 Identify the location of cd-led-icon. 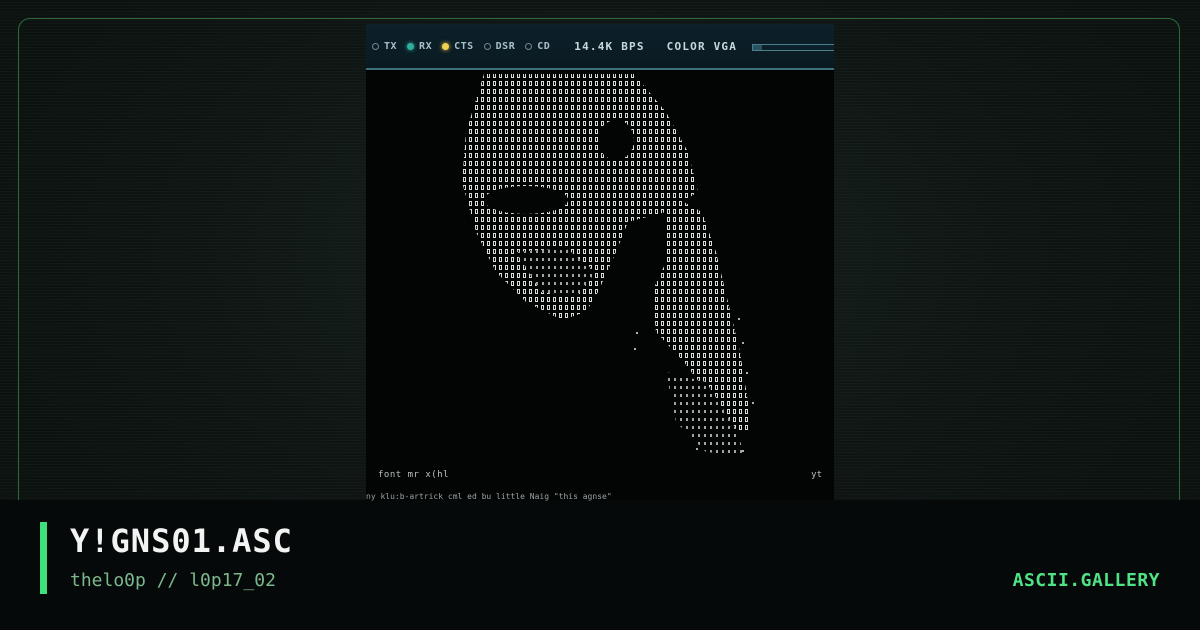
(529, 46).